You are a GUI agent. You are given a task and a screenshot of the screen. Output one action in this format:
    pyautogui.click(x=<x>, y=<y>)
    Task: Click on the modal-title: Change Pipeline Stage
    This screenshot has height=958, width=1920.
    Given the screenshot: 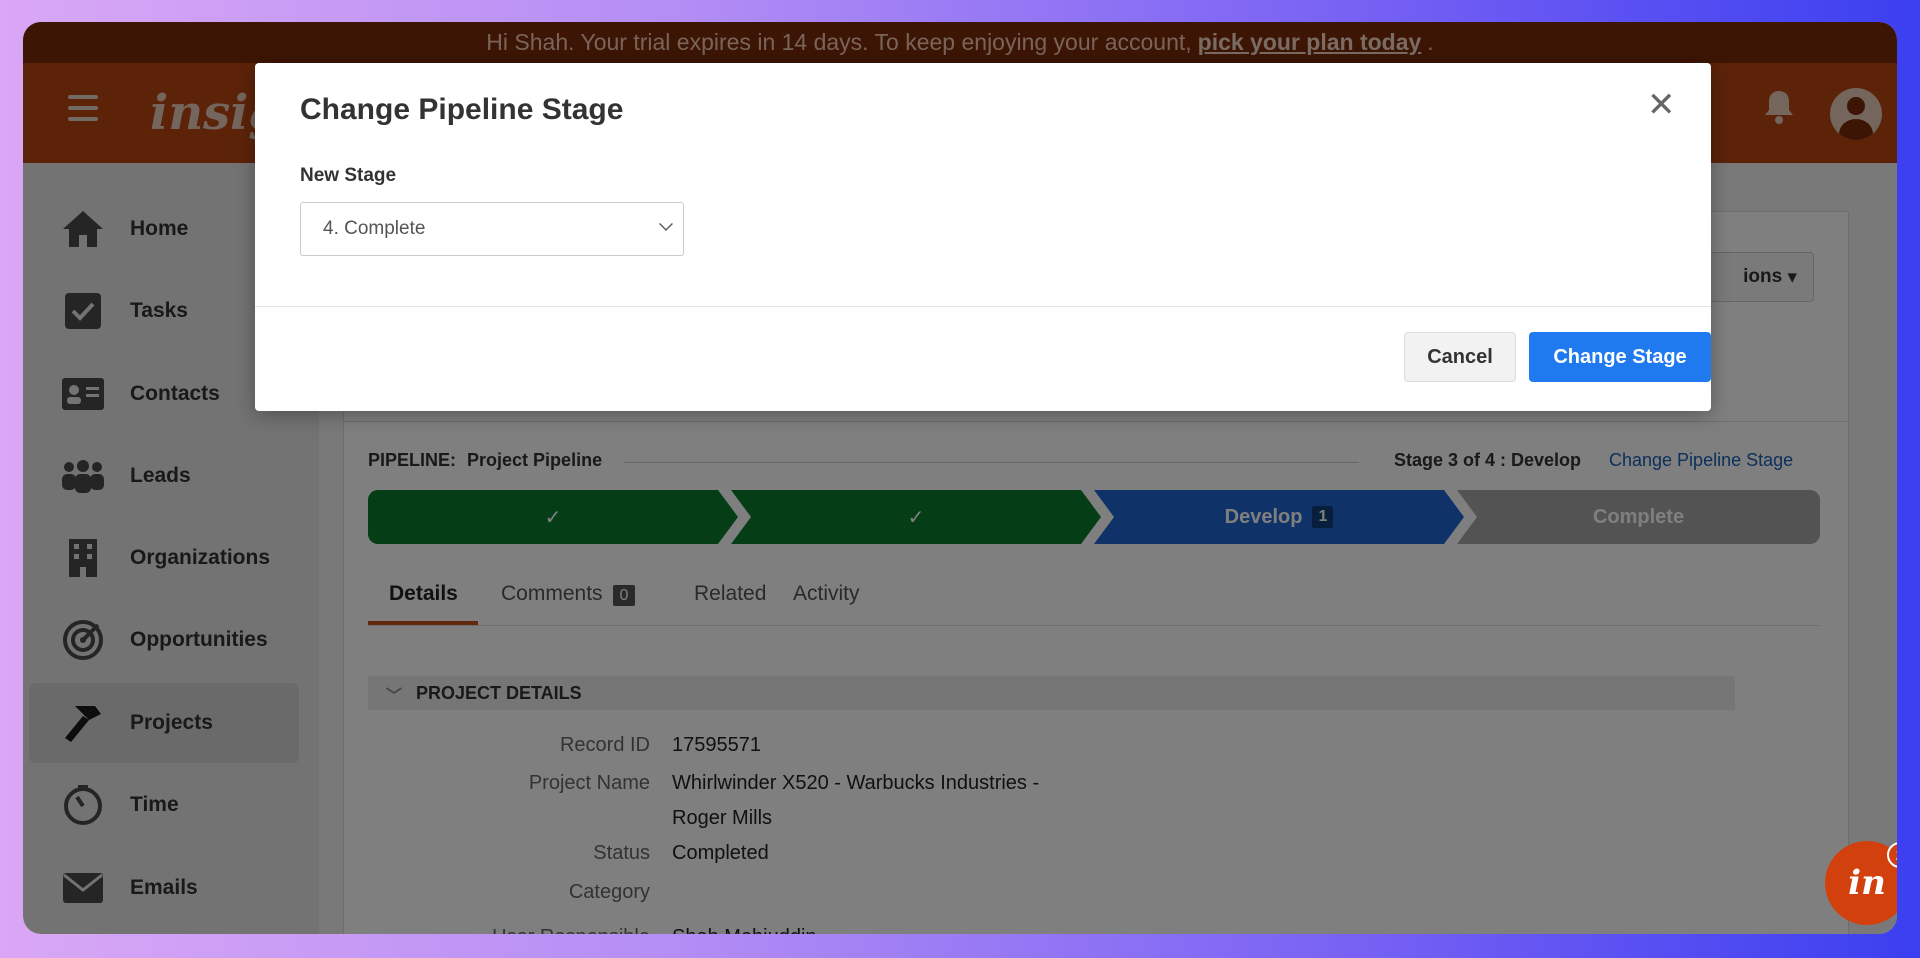 What is the action you would take?
    pyautogui.click(x=462, y=109)
    